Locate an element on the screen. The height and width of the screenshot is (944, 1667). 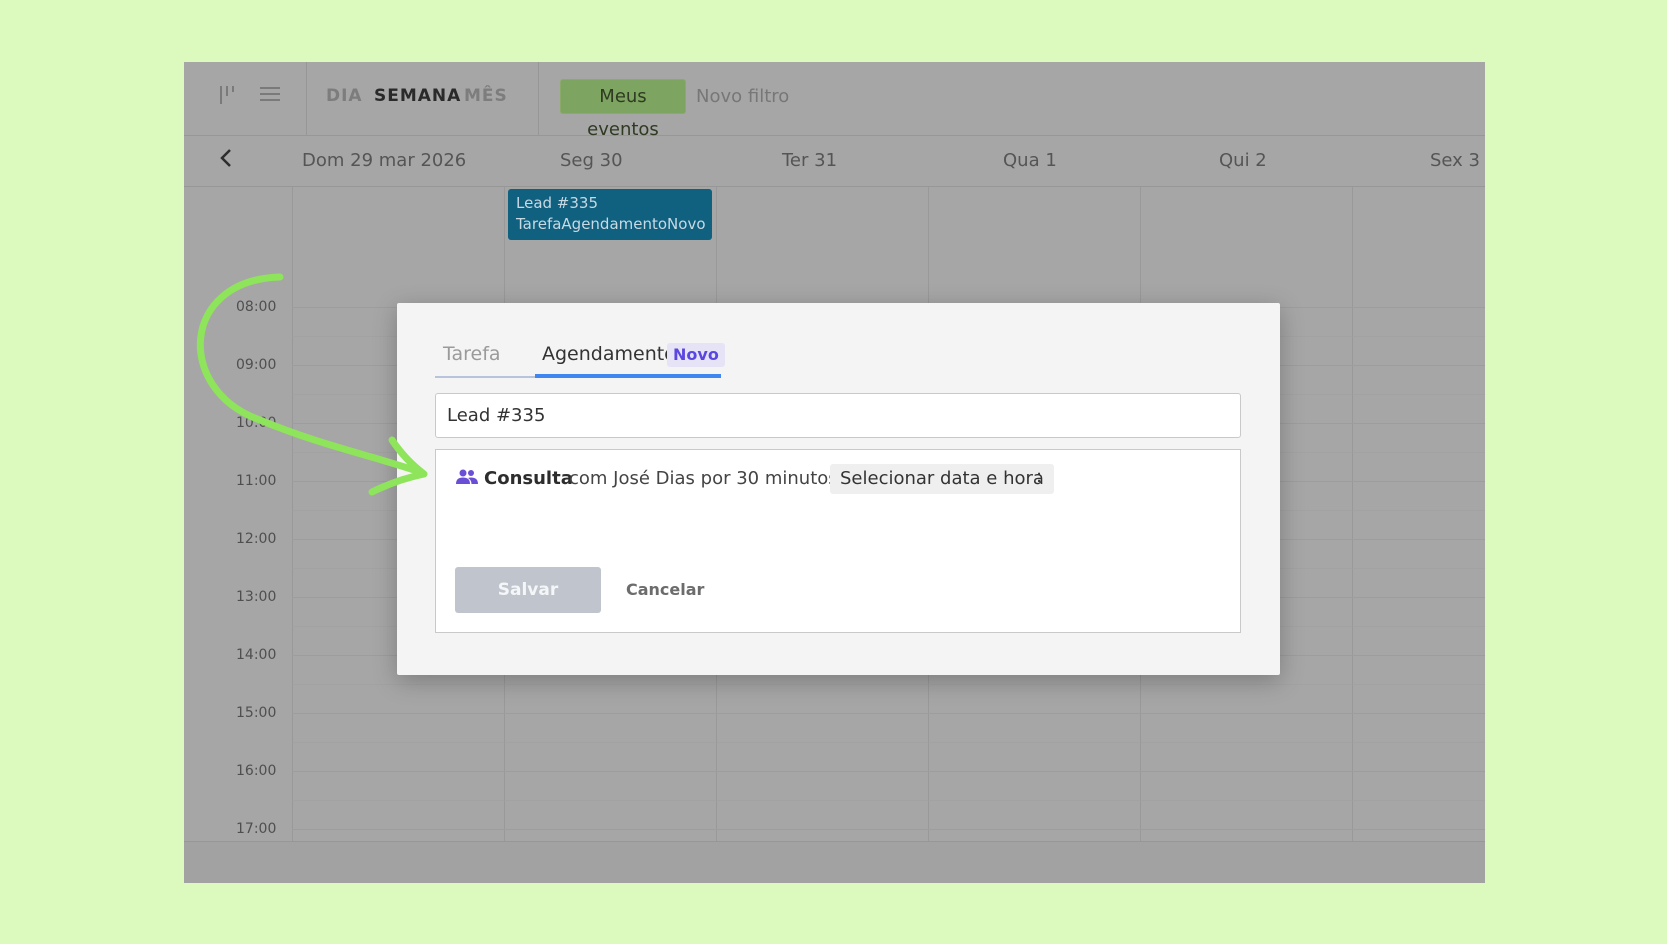
hour-label: 11:00 is located at coordinates (256, 481).